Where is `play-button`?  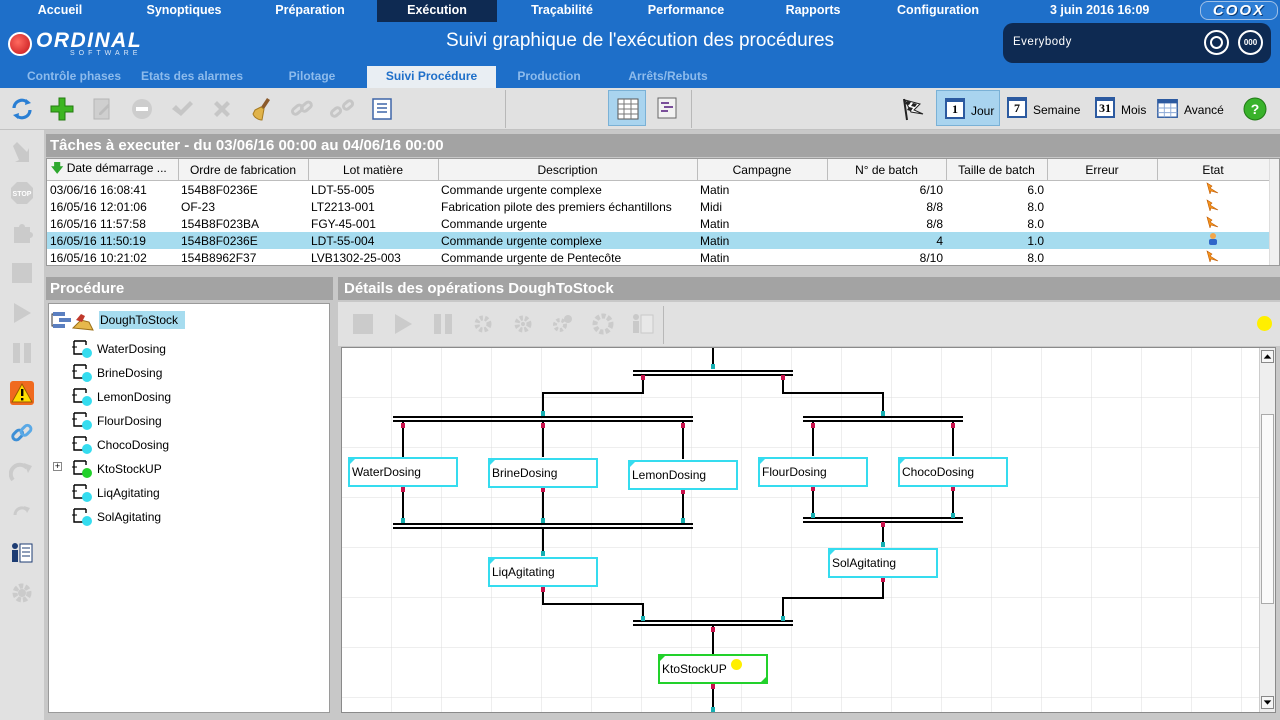
play-button is located at coordinates (22, 313).